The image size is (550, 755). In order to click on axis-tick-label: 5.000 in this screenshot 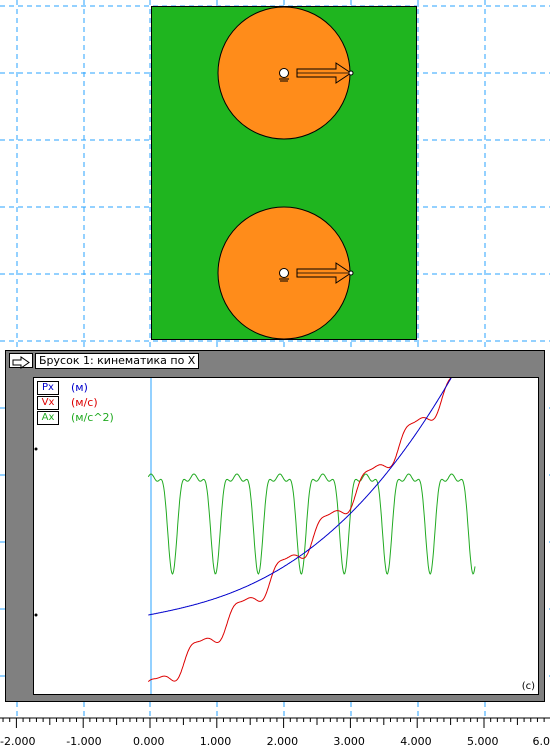, I will do `click(483, 741)`.